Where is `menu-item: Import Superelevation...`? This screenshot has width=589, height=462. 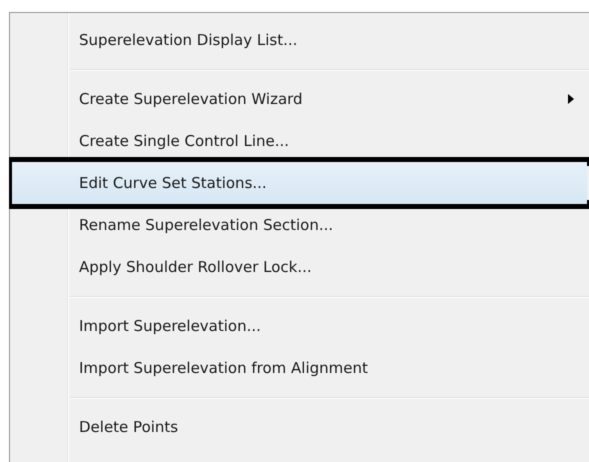 menu-item: Import Superelevation... is located at coordinates (299, 326).